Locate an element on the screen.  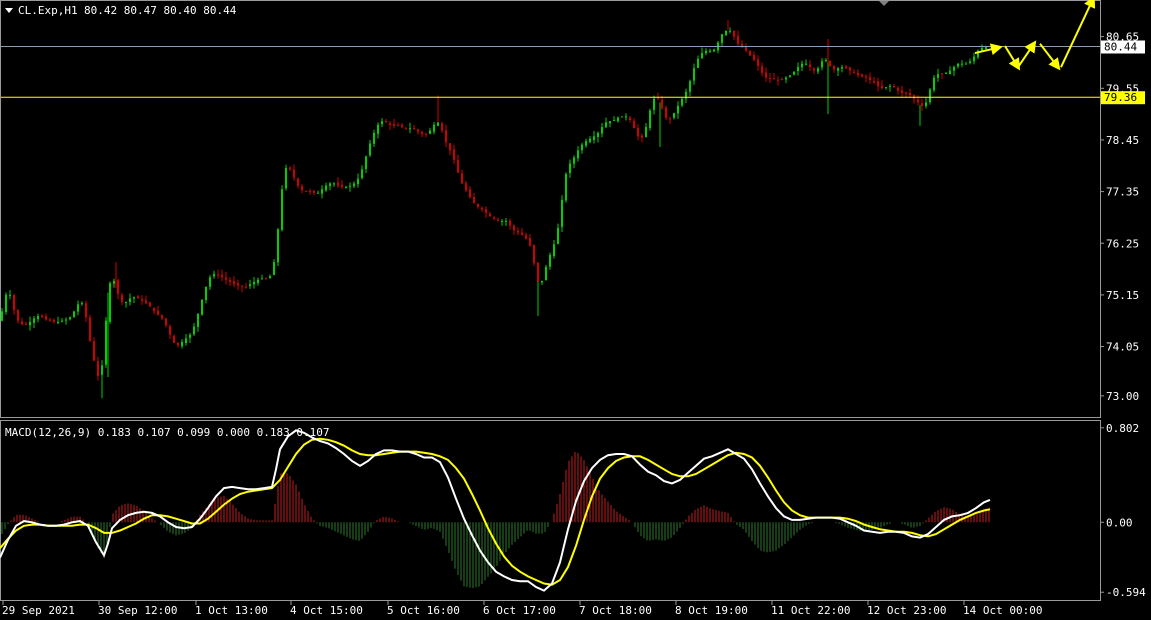
projection-arrow is located at coordinates (1078, 34).